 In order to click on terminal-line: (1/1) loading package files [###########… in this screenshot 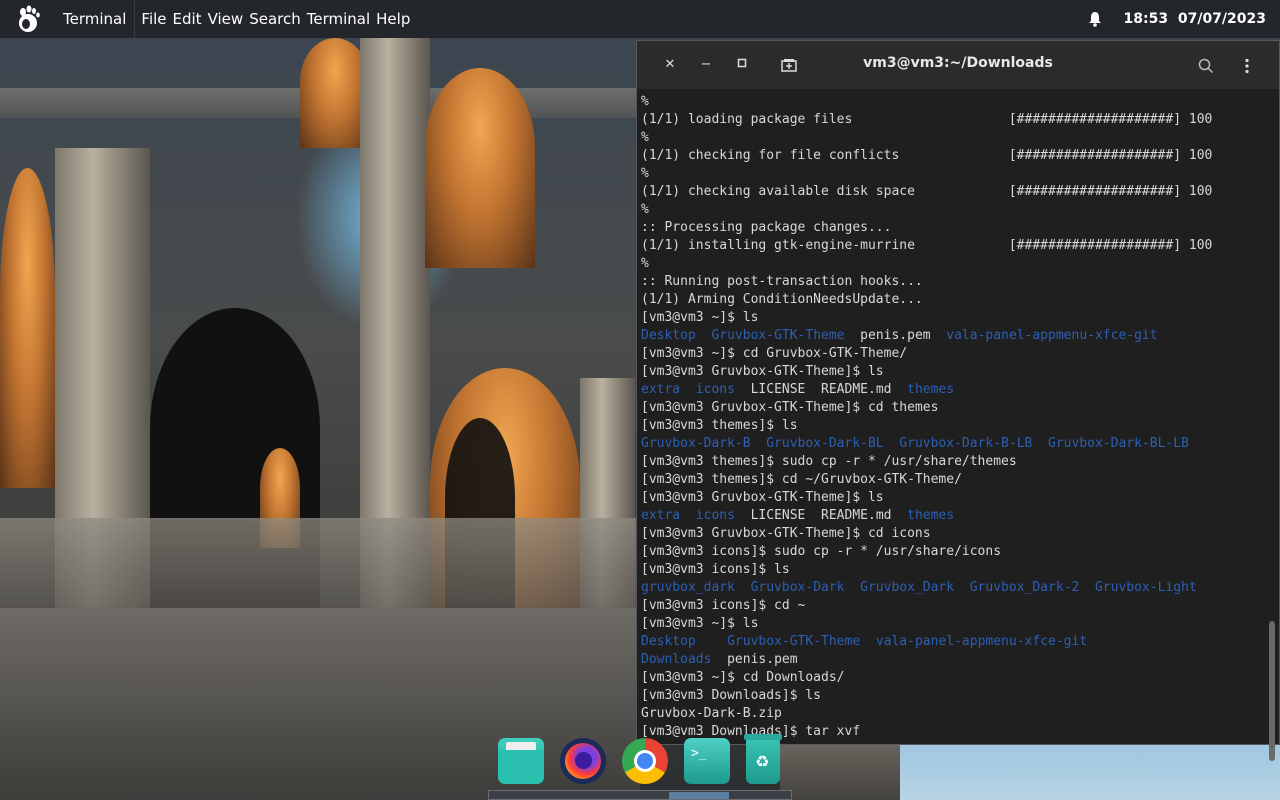, I will do `click(951, 120)`.